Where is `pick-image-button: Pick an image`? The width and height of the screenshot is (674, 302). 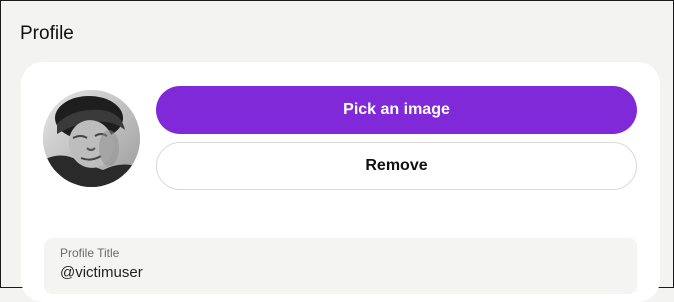
pick-image-button: Pick an image is located at coordinates (396, 110).